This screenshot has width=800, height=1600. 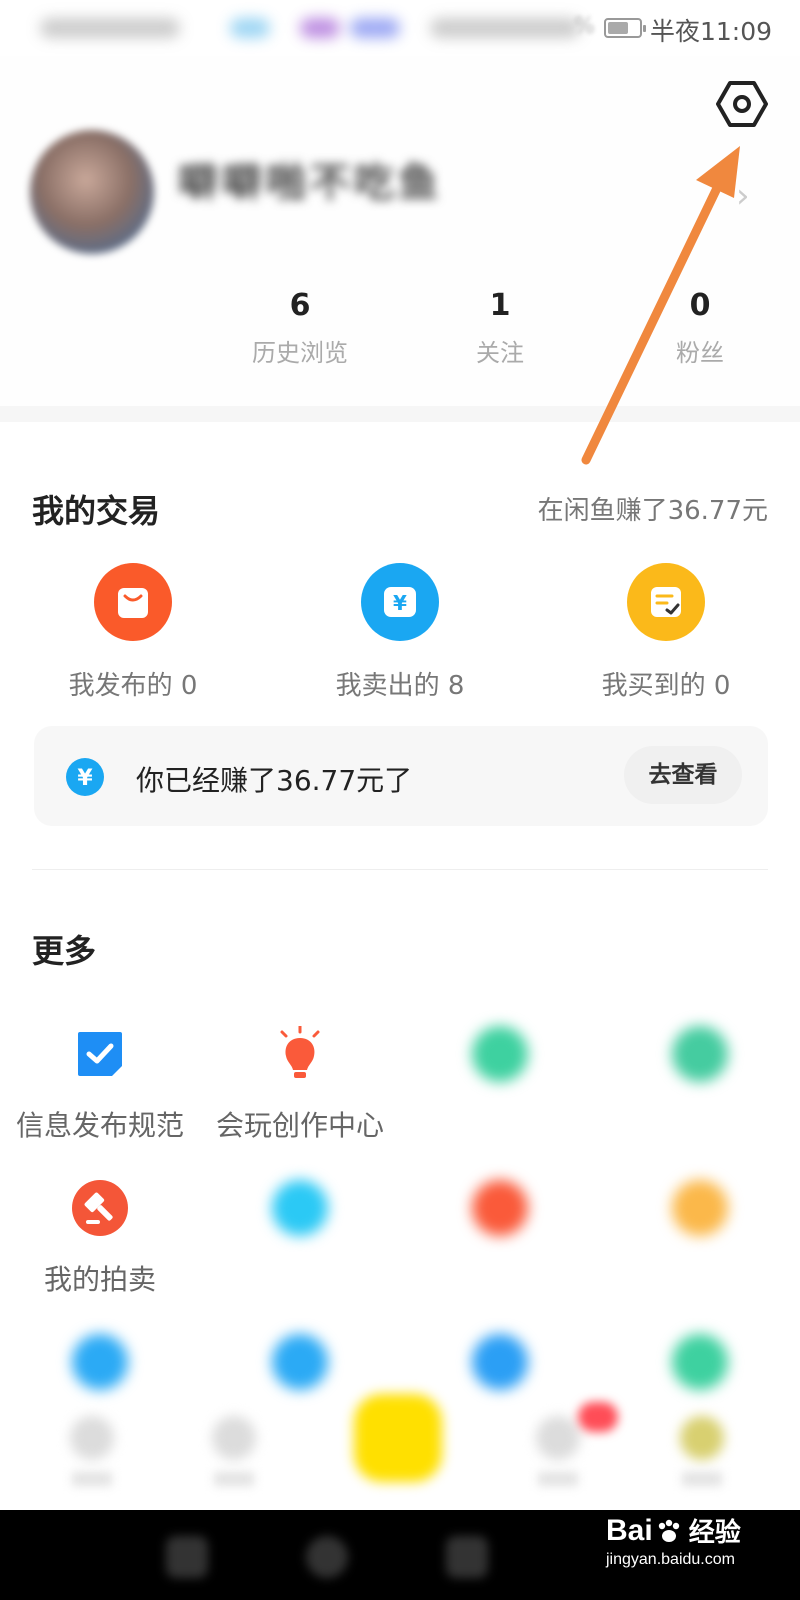 I want to click on stat-value: 0, so click(x=700, y=305).